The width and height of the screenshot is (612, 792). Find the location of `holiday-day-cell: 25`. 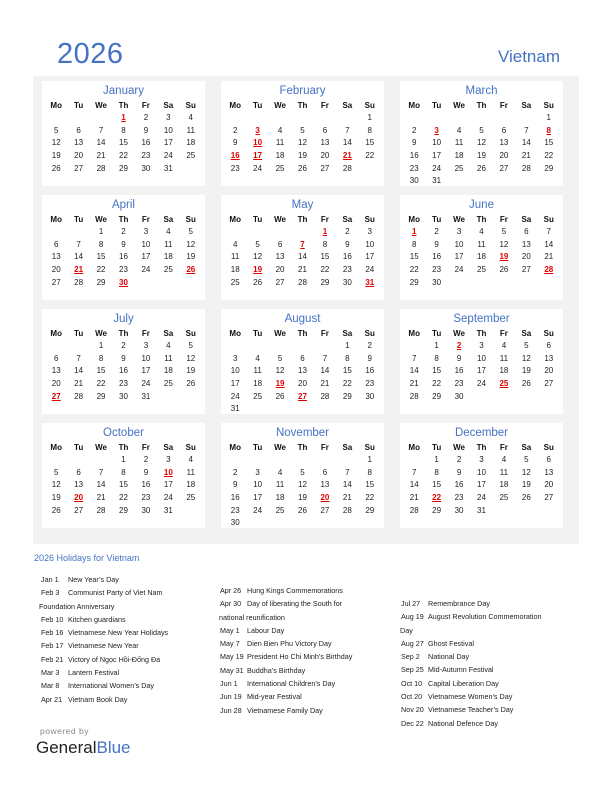

holiday-day-cell: 25 is located at coordinates (504, 384).